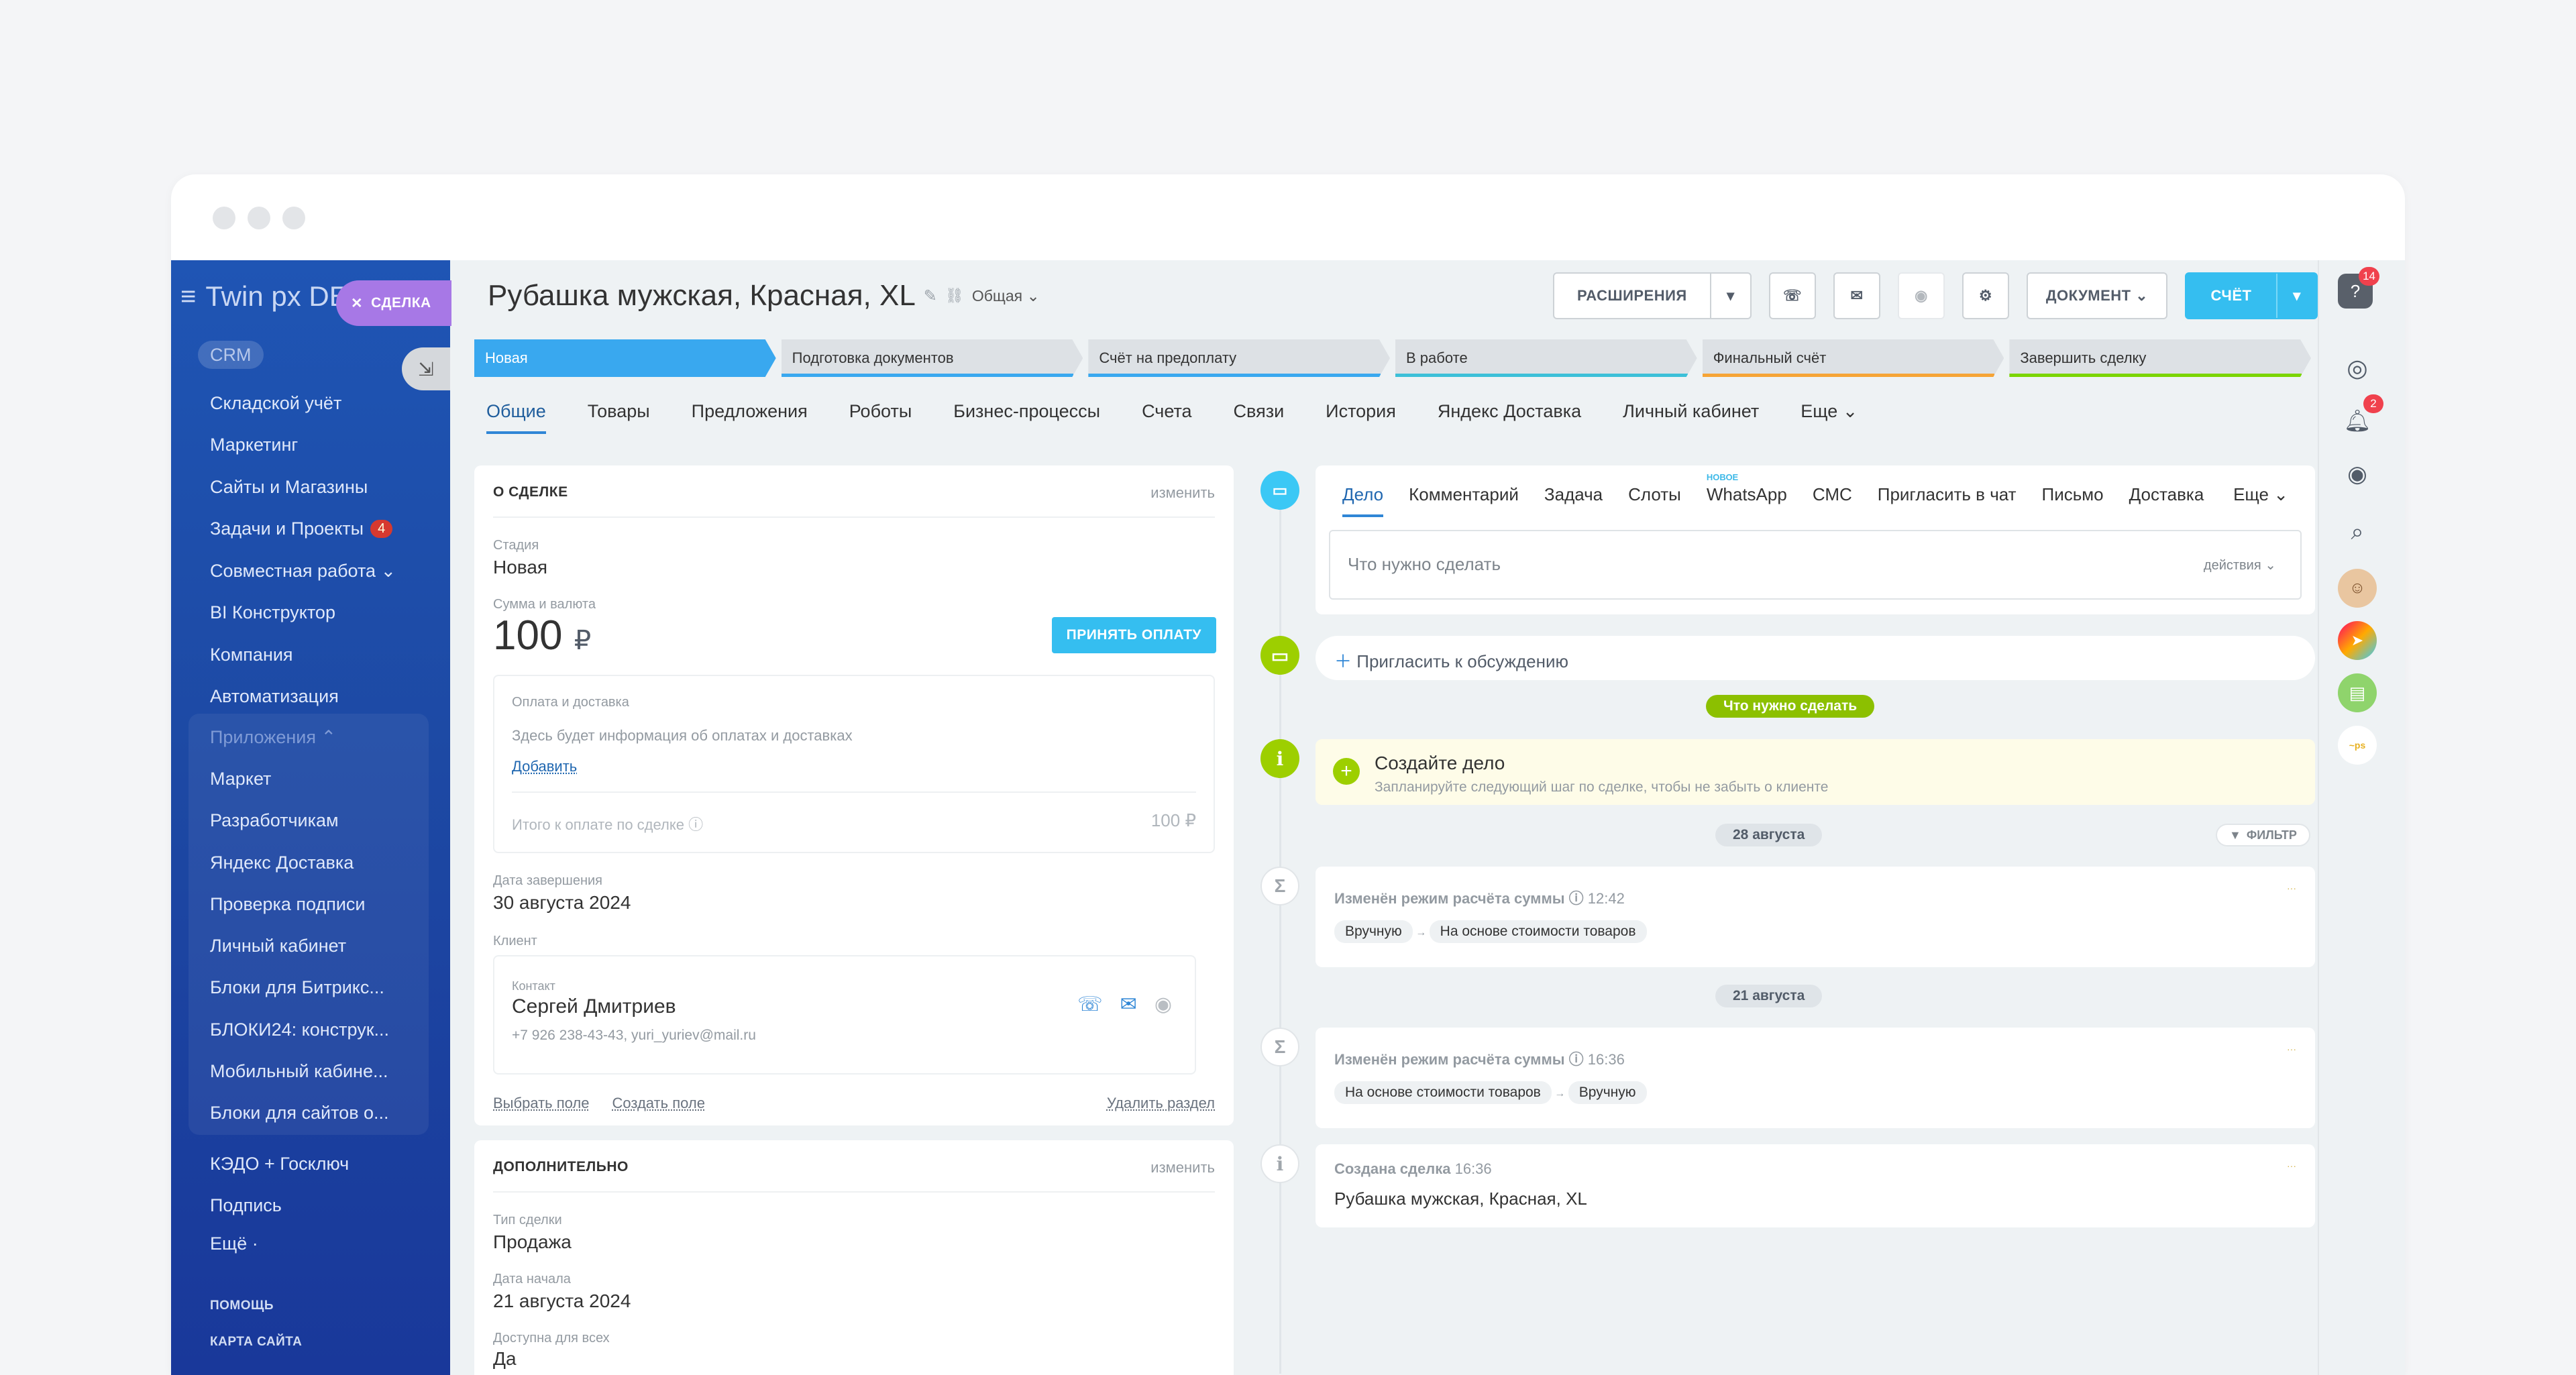  What do you see at coordinates (1133, 635) in the screenshot?
I see `accept-payment-button: ПРИНЯТЬ ОПЛАТУ` at bounding box center [1133, 635].